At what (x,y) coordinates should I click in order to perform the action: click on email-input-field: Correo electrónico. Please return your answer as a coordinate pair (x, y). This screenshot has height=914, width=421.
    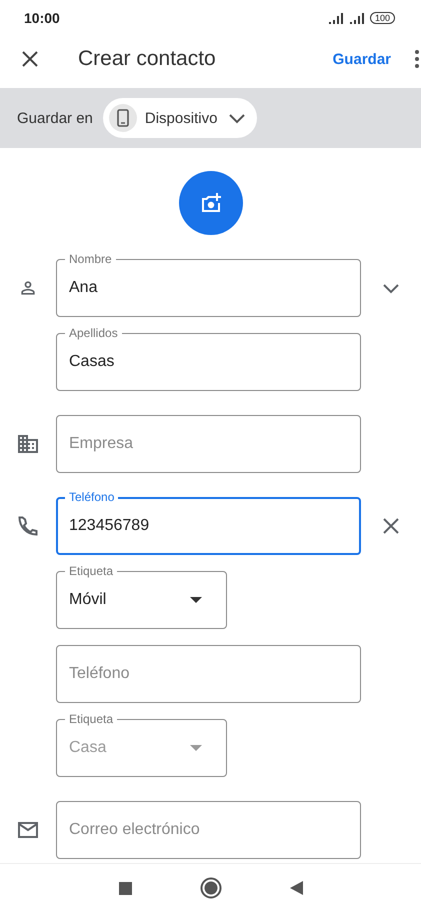
    Looking at the image, I should click on (208, 830).